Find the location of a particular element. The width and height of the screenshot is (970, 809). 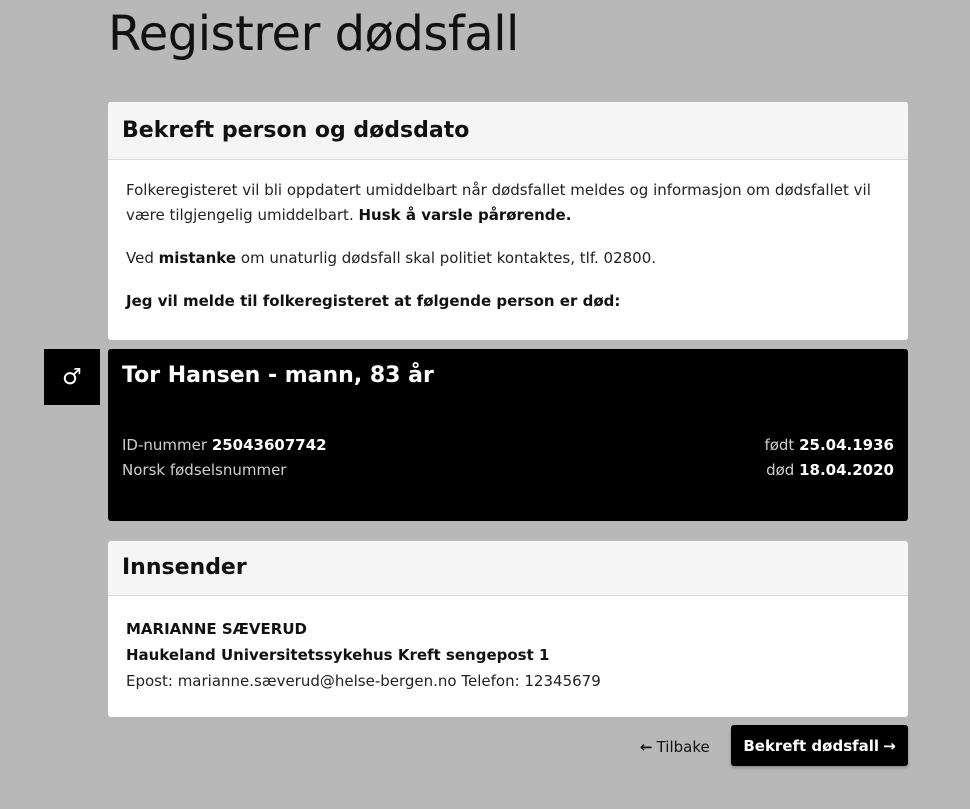

page-title: Registrer dødsfall is located at coordinates (313, 34).